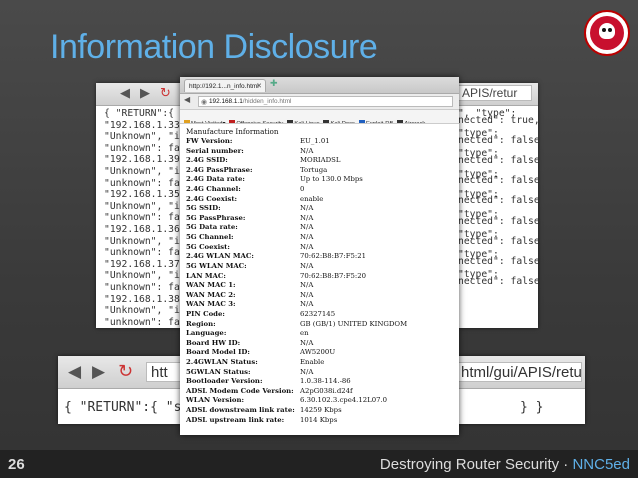 This screenshot has width=638, height=478. What do you see at coordinates (476, 464) in the screenshot?
I see `footer-main: Destroying Router Security ·` at bounding box center [476, 464].